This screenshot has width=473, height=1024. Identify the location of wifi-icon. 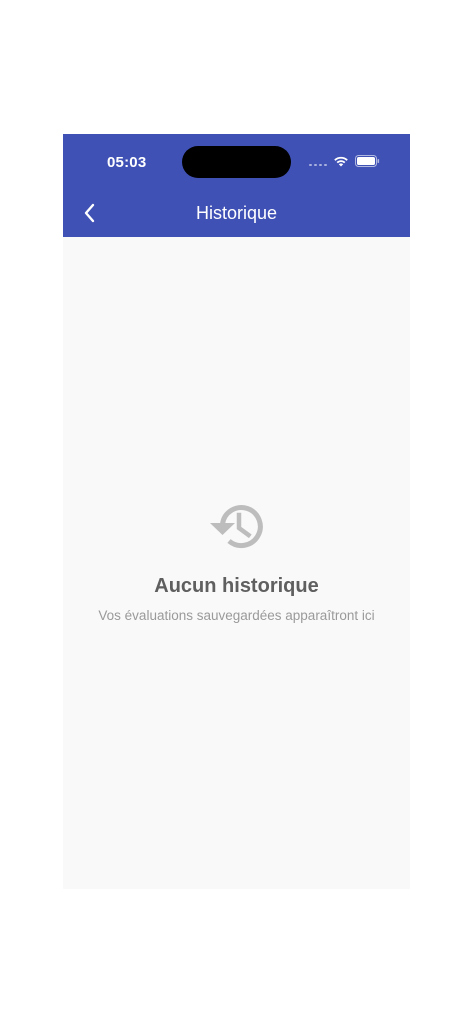
(341, 161).